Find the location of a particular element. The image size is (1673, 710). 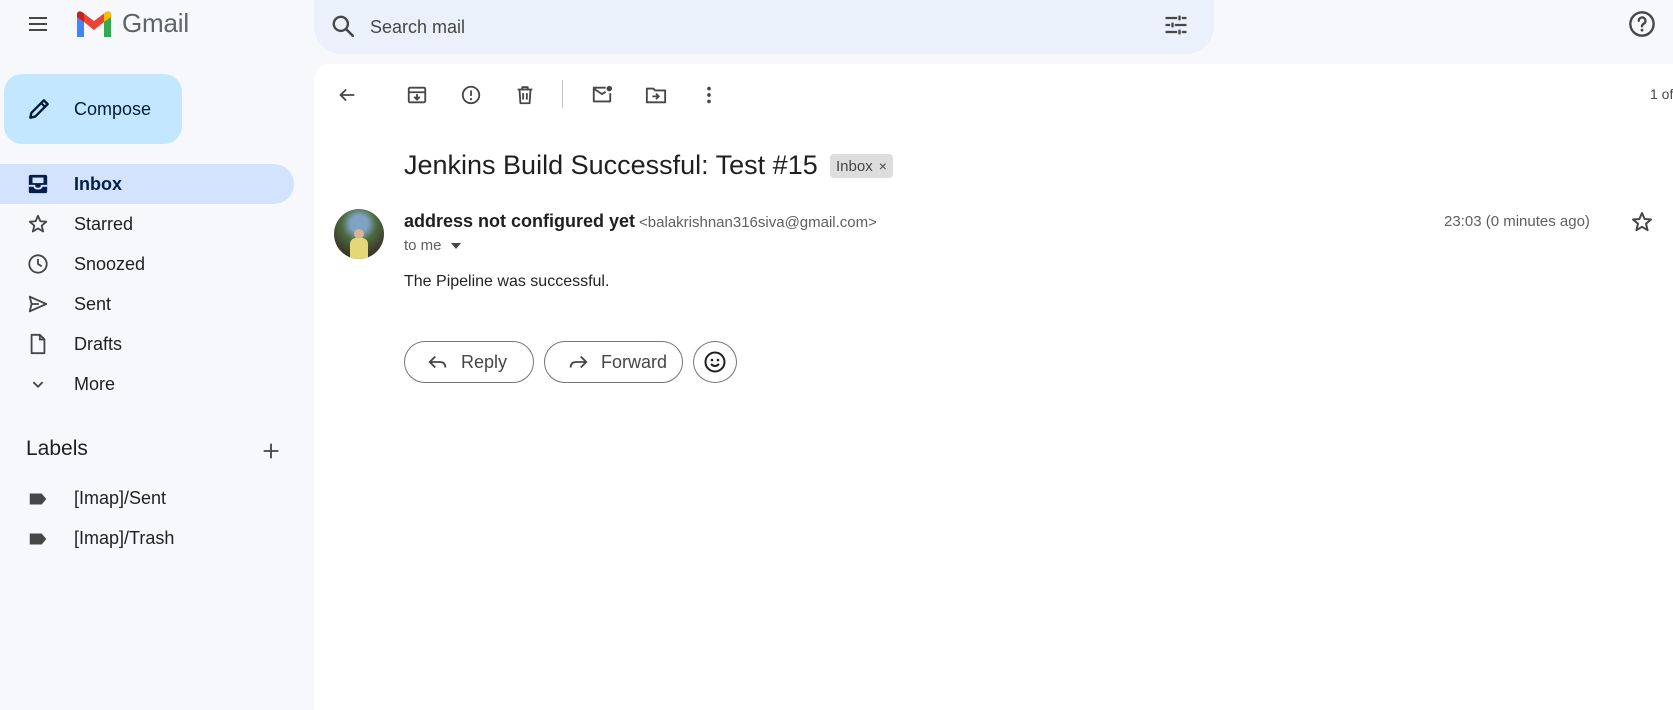

sidebar-item-drafts: Drafts is located at coordinates (147, 344).